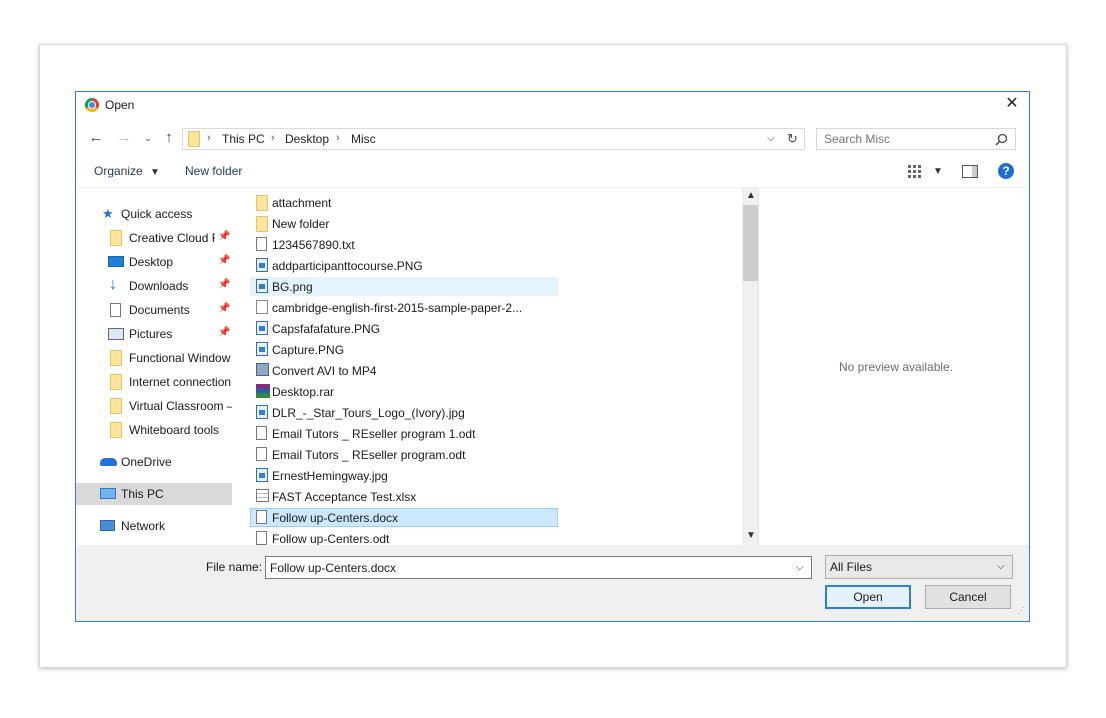 This screenshot has width=1106, height=718. I want to click on file-row-attachment: attachment, so click(404, 202).